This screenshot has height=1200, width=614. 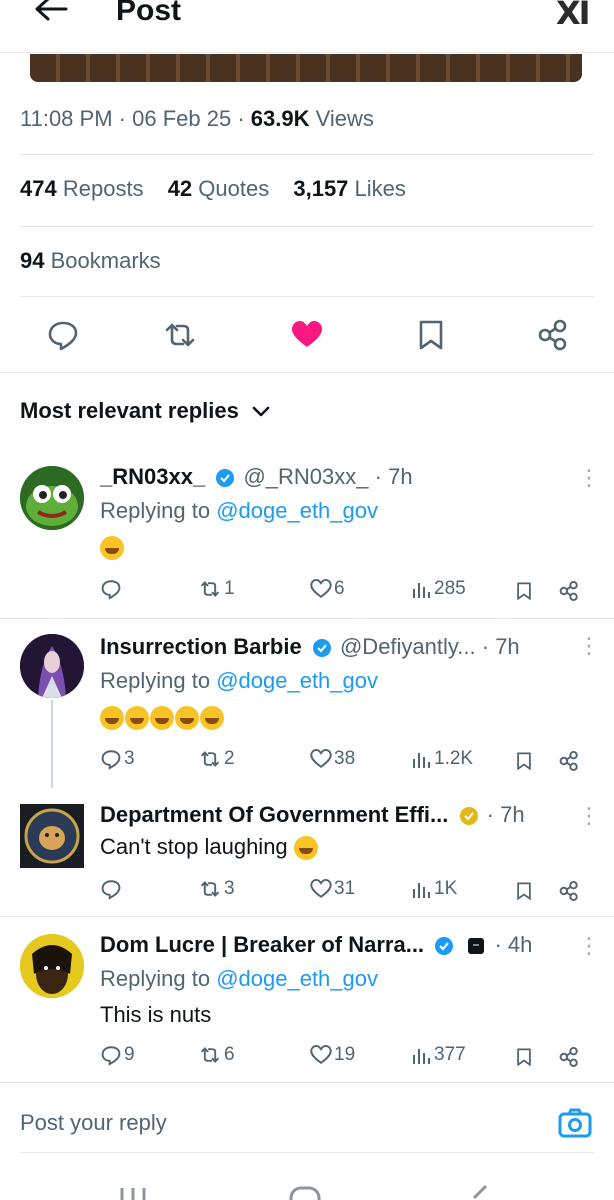 What do you see at coordinates (209, 847) in the screenshot?
I see `reply-text: Can't stop laughing` at bounding box center [209, 847].